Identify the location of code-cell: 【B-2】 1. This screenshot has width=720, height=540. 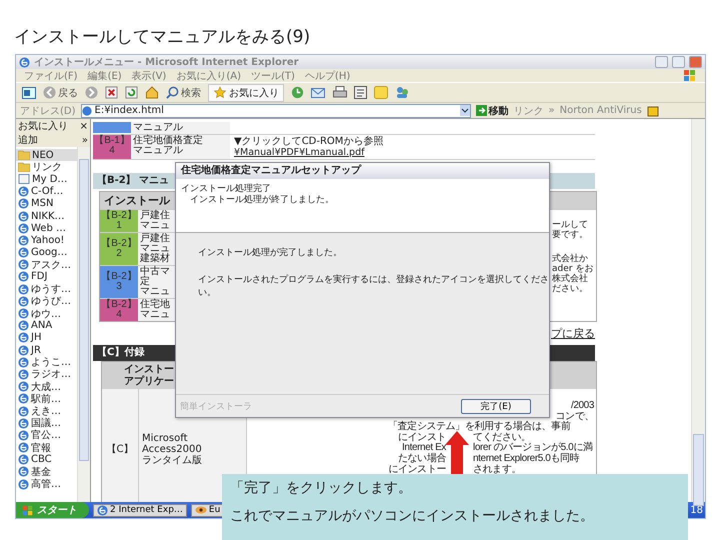
(119, 221).